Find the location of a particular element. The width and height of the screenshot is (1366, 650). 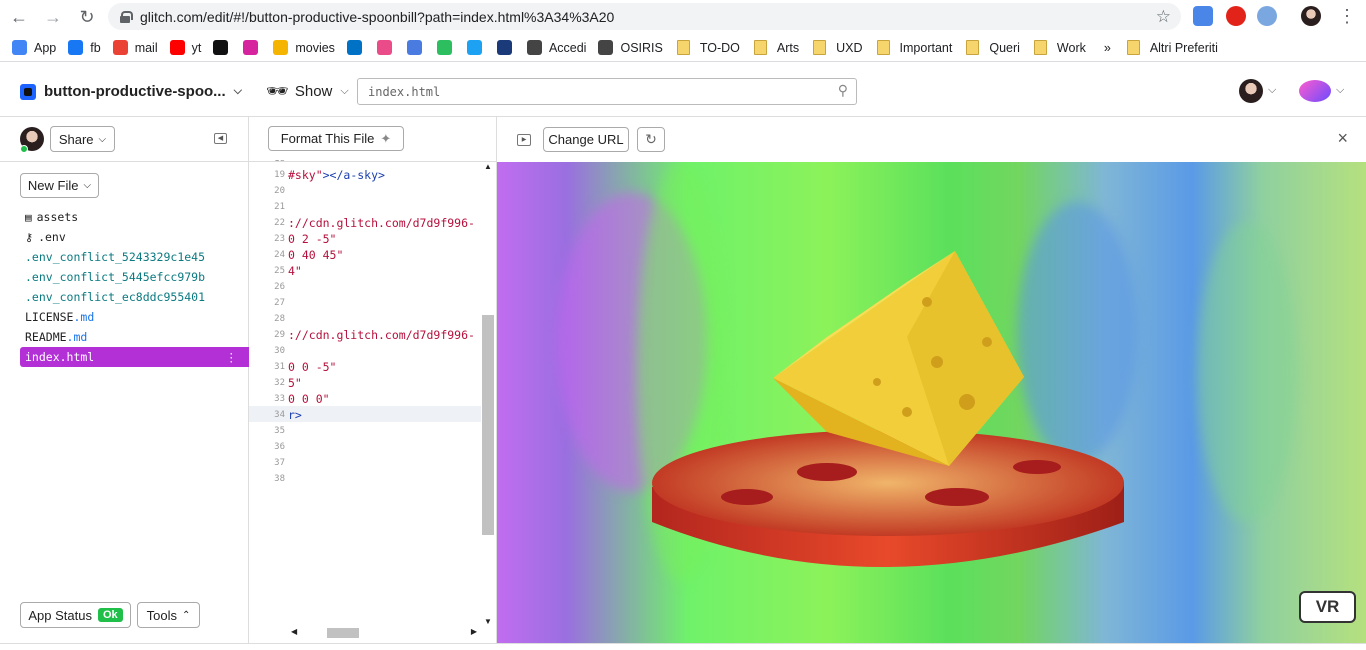

bookmark-item: mail is located at coordinates (135, 47).